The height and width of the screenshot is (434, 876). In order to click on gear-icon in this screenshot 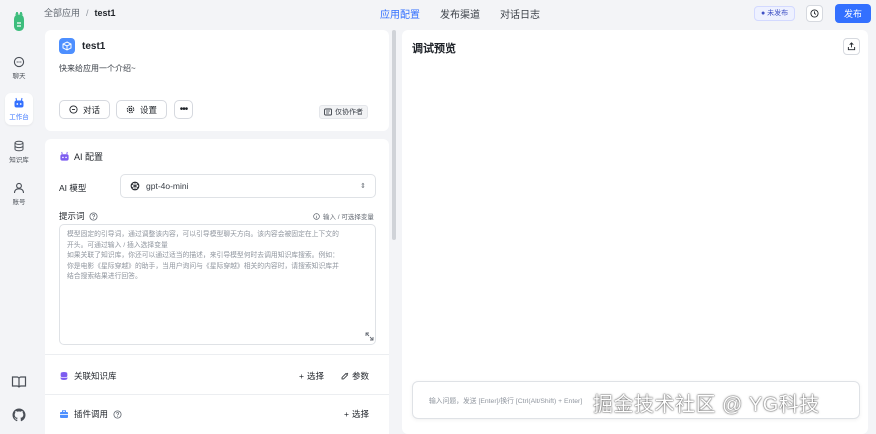, I will do `click(130, 109)`.